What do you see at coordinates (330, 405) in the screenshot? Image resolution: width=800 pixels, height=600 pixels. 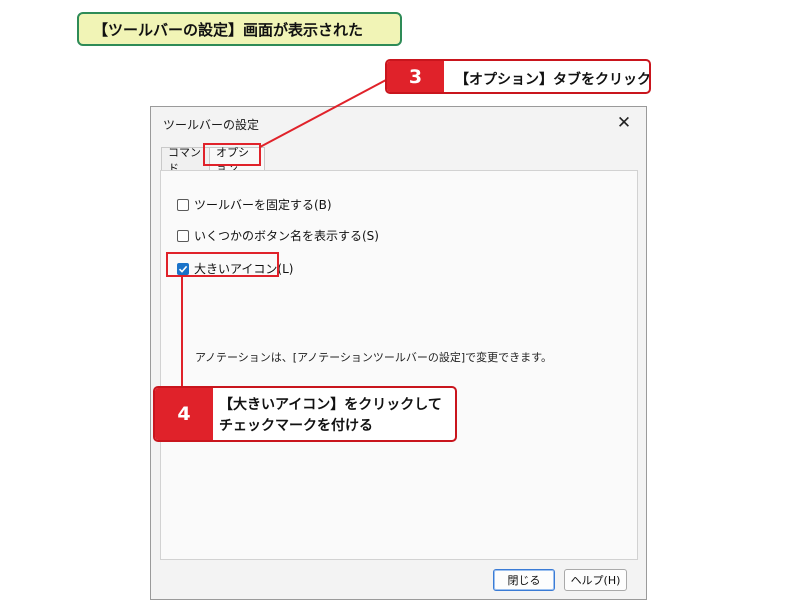 I see `step-text-line1: 【大きいアイコン】をクリックして` at bounding box center [330, 405].